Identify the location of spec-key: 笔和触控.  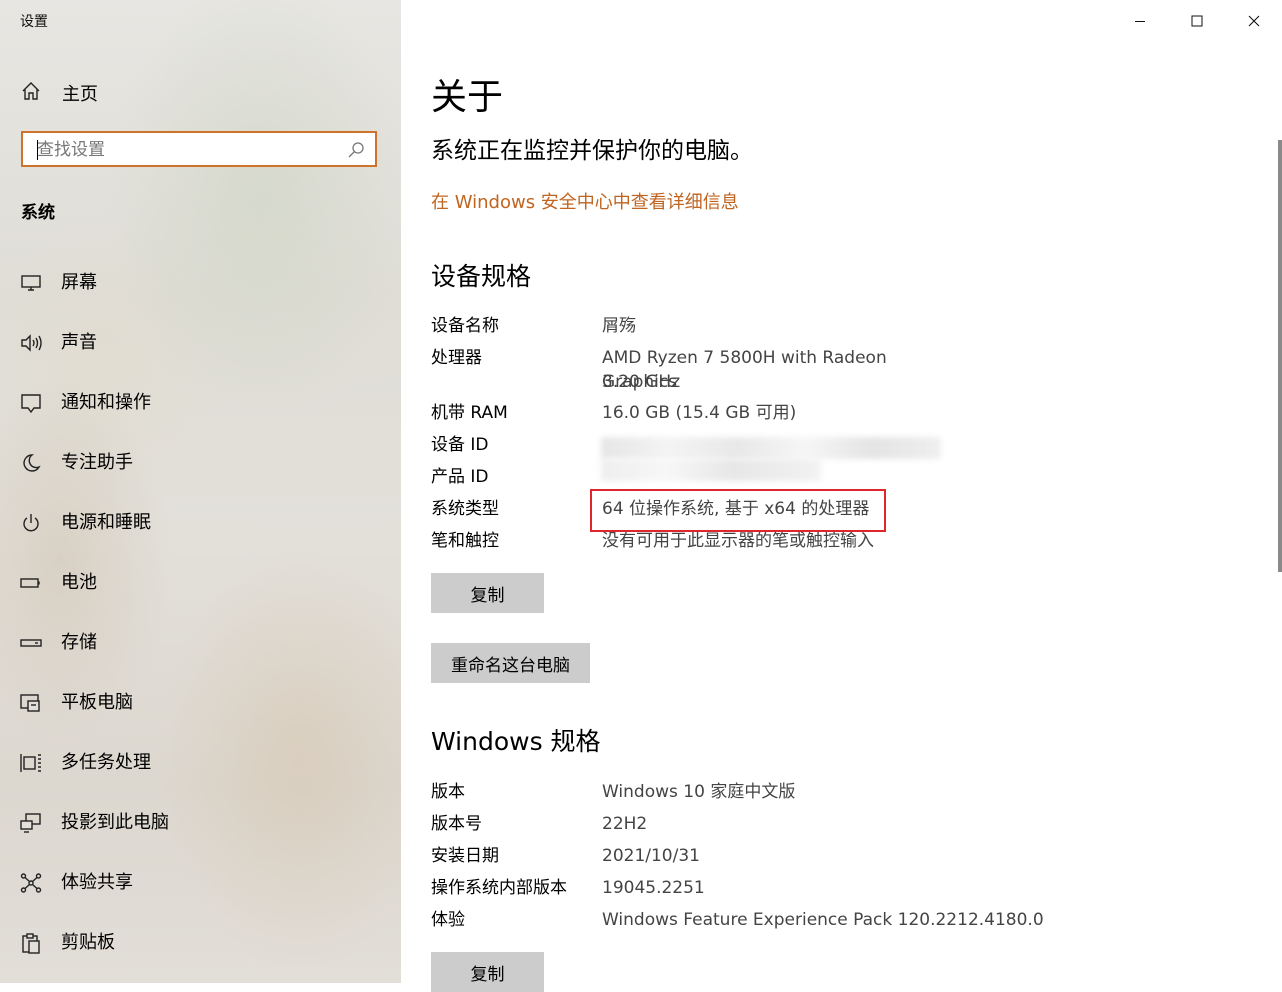
(465, 541).